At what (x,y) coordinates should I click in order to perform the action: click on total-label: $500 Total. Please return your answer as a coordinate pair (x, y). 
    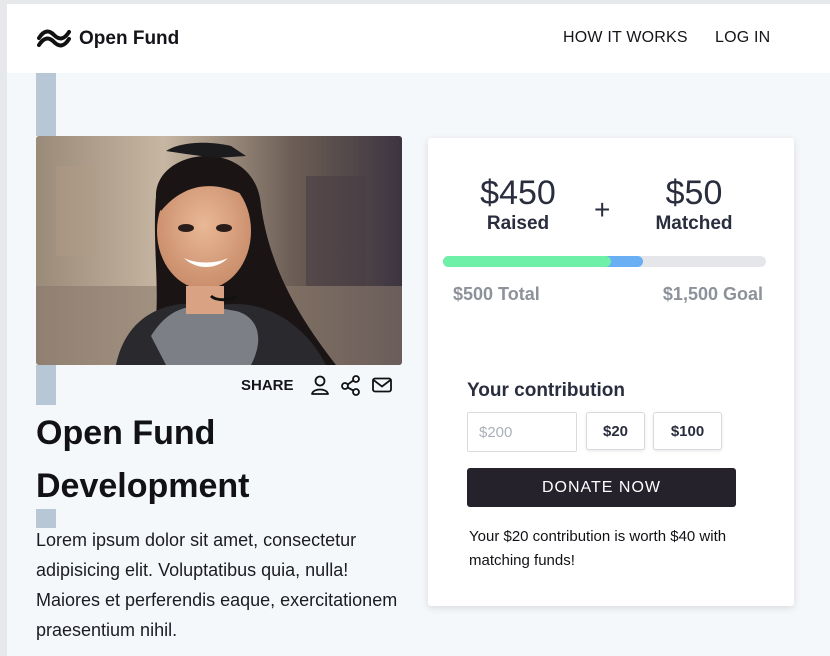
    Looking at the image, I should click on (496, 294).